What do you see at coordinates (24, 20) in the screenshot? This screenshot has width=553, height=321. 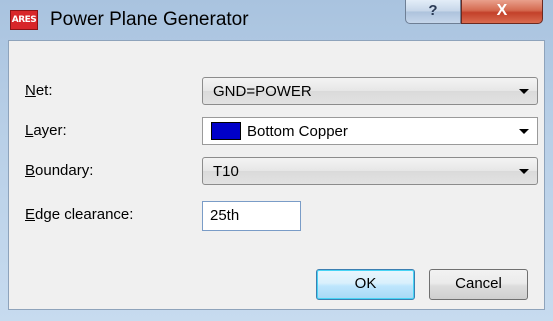 I see `ares-app-icon: ARES` at bounding box center [24, 20].